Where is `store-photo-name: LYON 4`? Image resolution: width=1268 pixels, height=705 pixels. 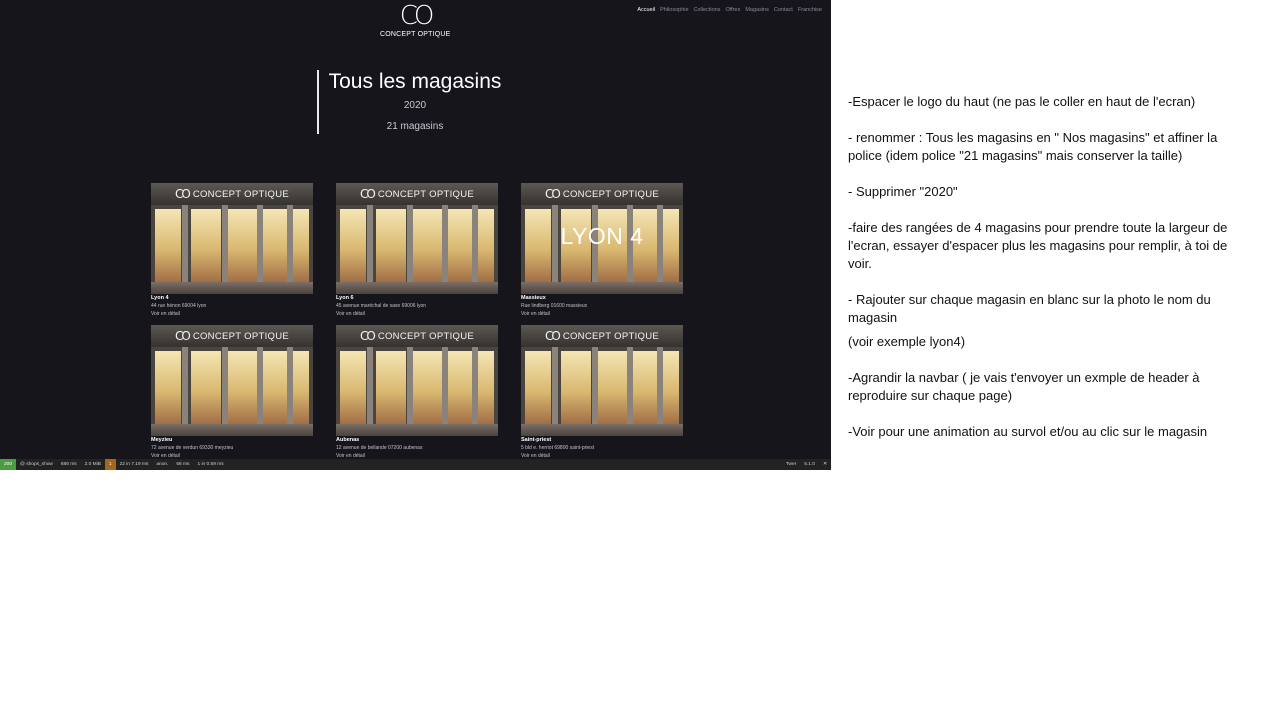 store-photo-name: LYON 4 is located at coordinates (602, 236).